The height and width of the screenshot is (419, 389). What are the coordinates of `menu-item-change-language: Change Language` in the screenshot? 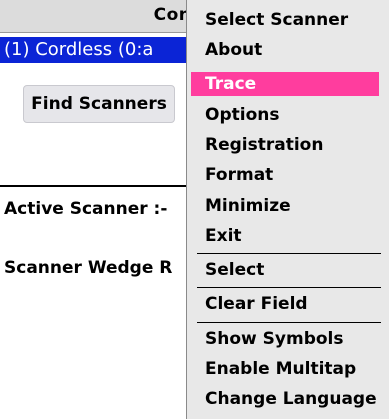 It's located at (285, 399).